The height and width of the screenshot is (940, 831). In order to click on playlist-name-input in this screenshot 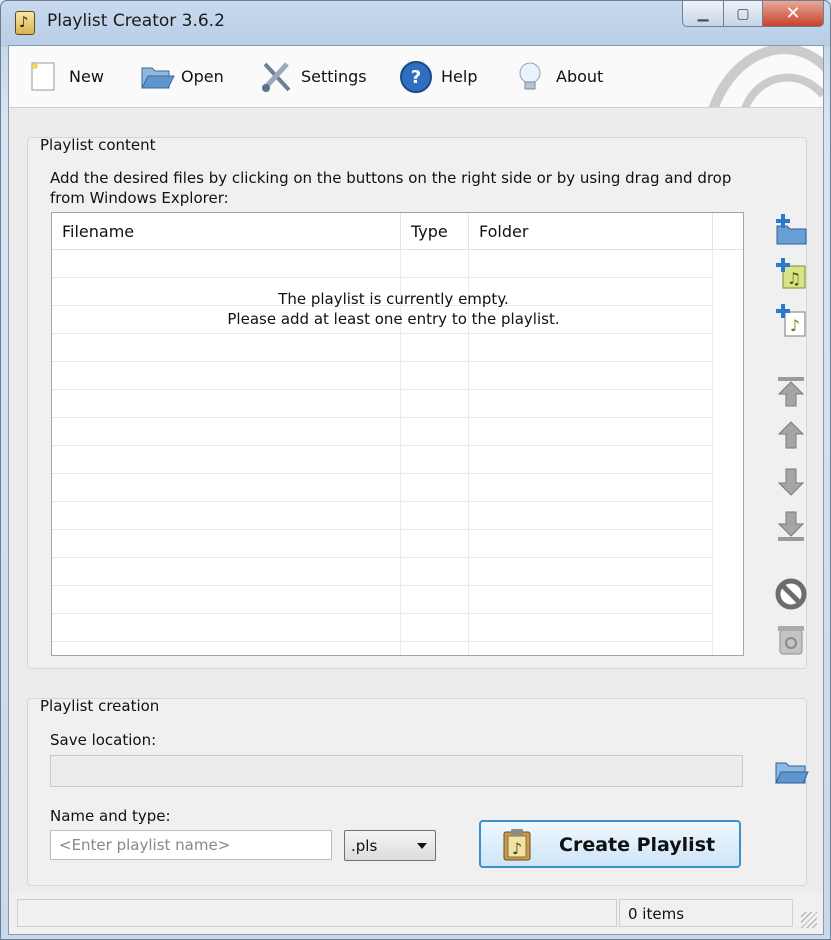, I will do `click(191, 845)`.